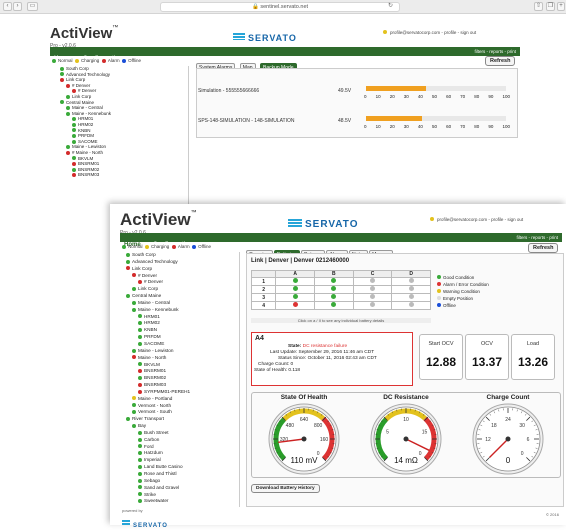  I want to click on tree-item-label: Maine - Kennebunk, so click(91, 113).